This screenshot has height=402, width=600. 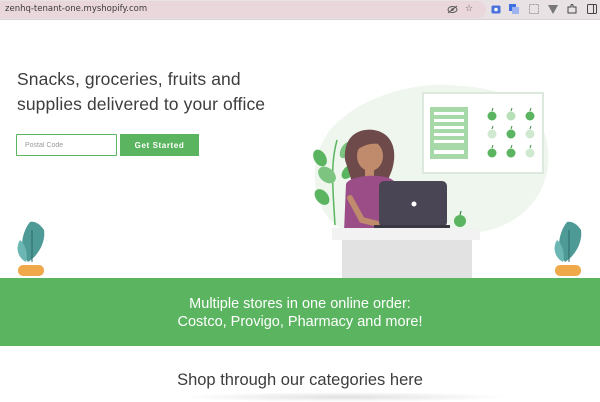 I want to click on left-potted-plant, so click(x=31, y=248).